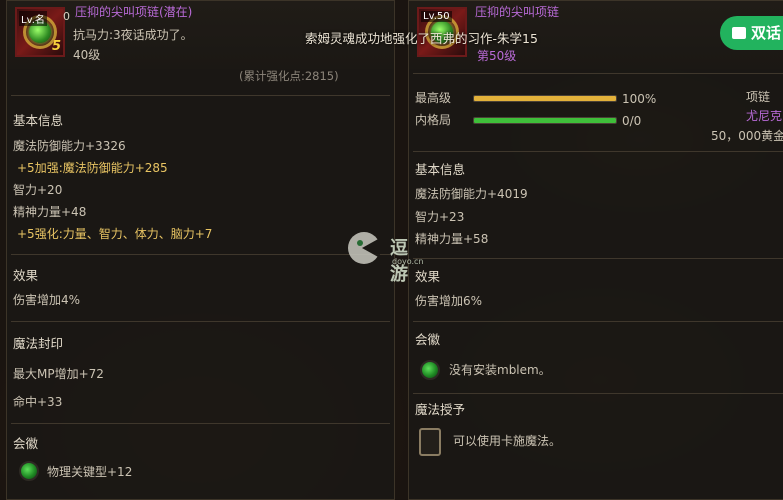  I want to click on left-basic-title: 基本信息, so click(38, 120).